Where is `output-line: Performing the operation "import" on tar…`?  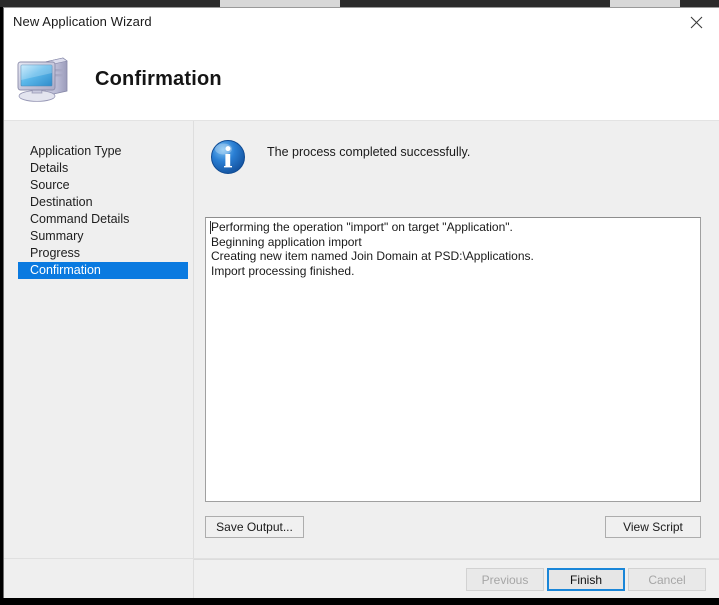 output-line: Performing the operation "import" on tar… is located at coordinates (362, 227).